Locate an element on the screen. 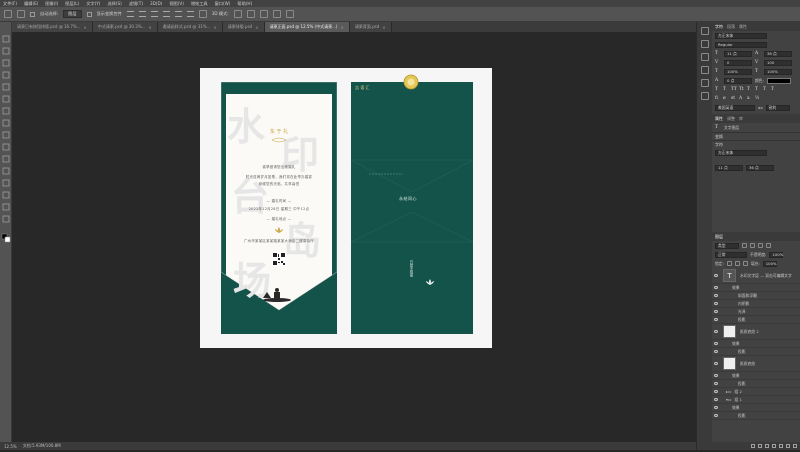 The image size is (800, 452). zoom-level: 12.5% is located at coordinates (10, 446).